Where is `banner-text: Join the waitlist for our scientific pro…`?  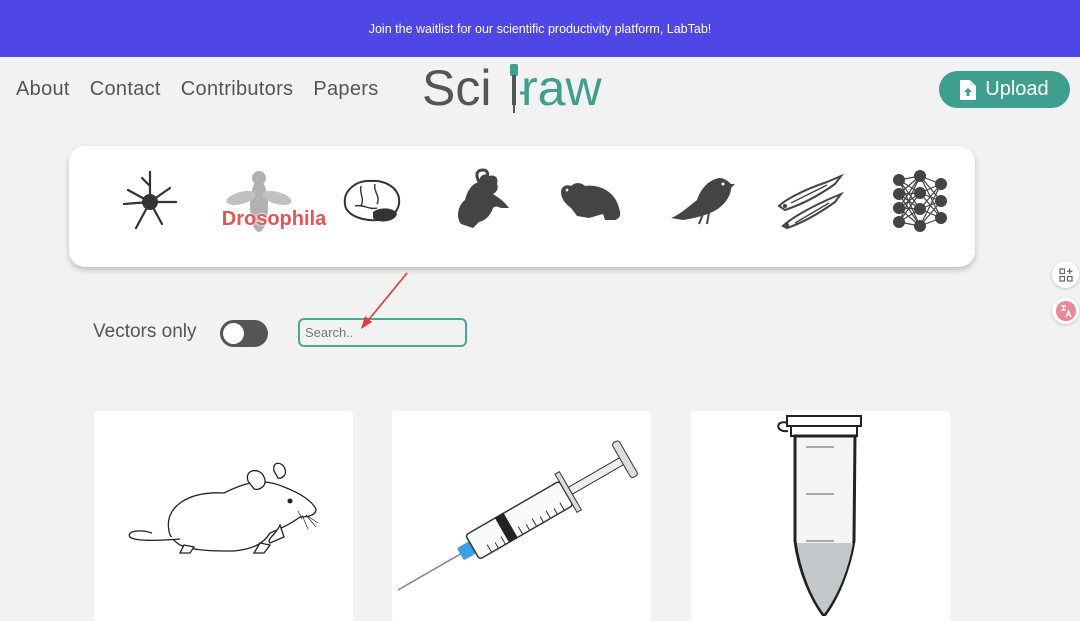 banner-text: Join the waitlist for our scientific pro… is located at coordinates (540, 28).